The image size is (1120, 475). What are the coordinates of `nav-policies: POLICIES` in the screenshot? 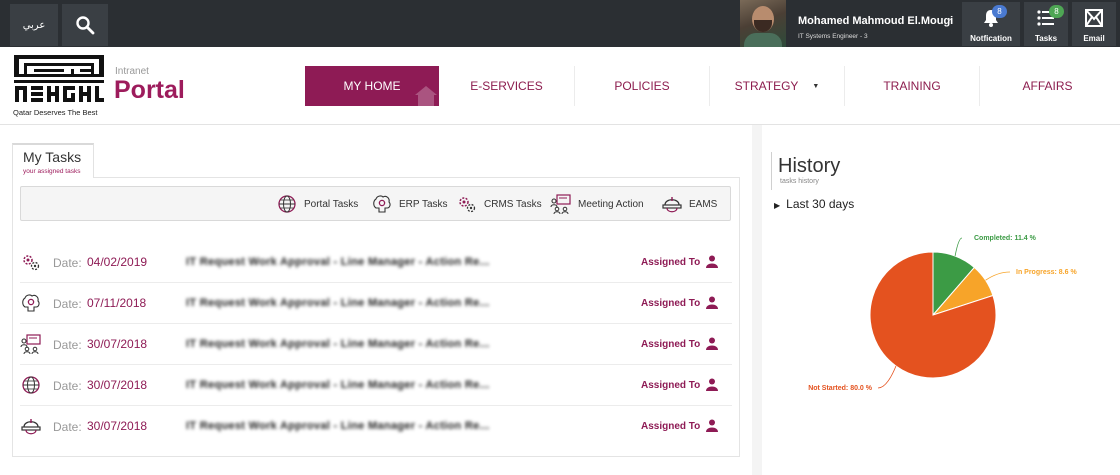 It's located at (642, 86).